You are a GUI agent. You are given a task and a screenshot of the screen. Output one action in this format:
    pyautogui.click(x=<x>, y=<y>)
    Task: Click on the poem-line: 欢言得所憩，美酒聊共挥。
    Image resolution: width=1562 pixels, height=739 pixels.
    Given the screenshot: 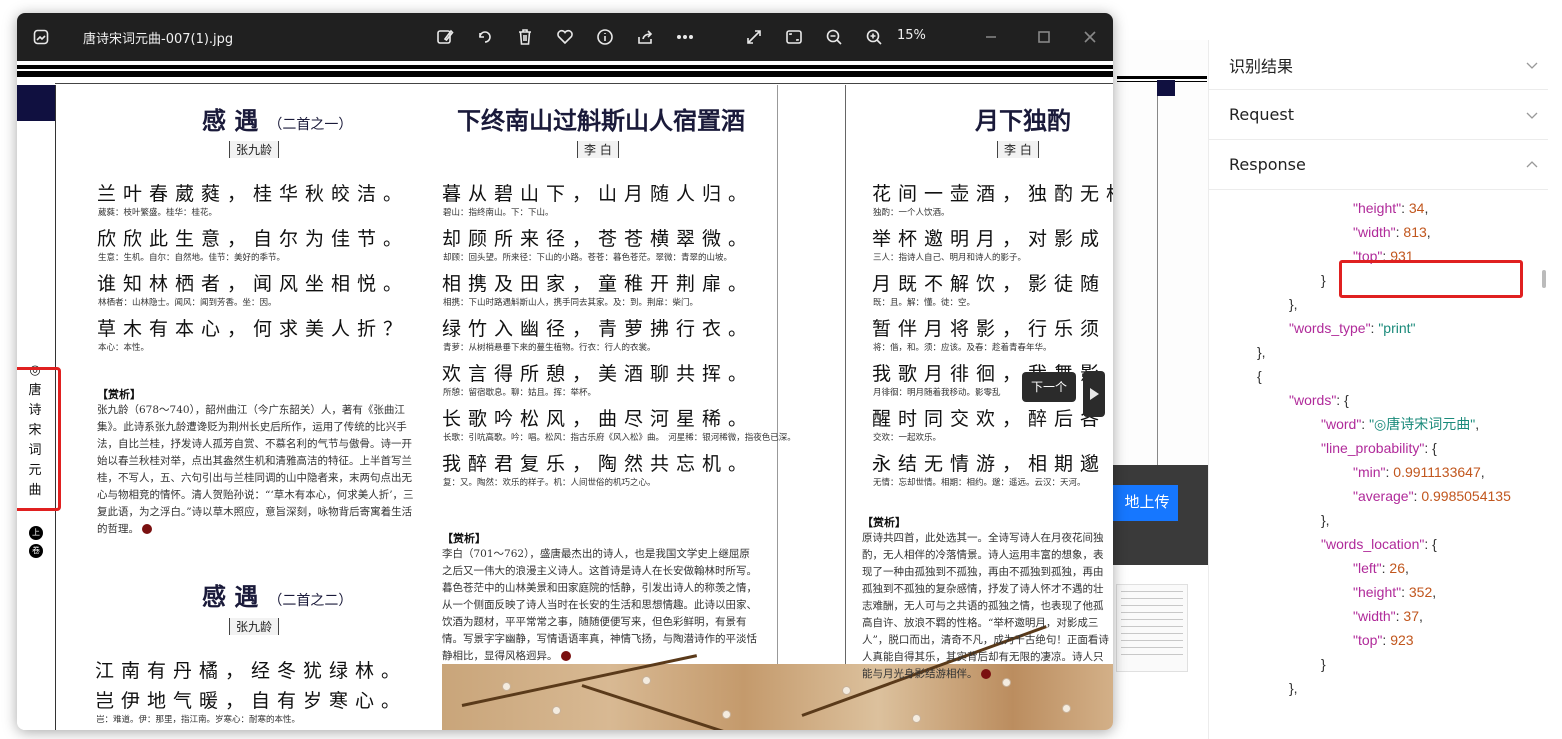 What is the action you would take?
    pyautogui.click(x=598, y=374)
    